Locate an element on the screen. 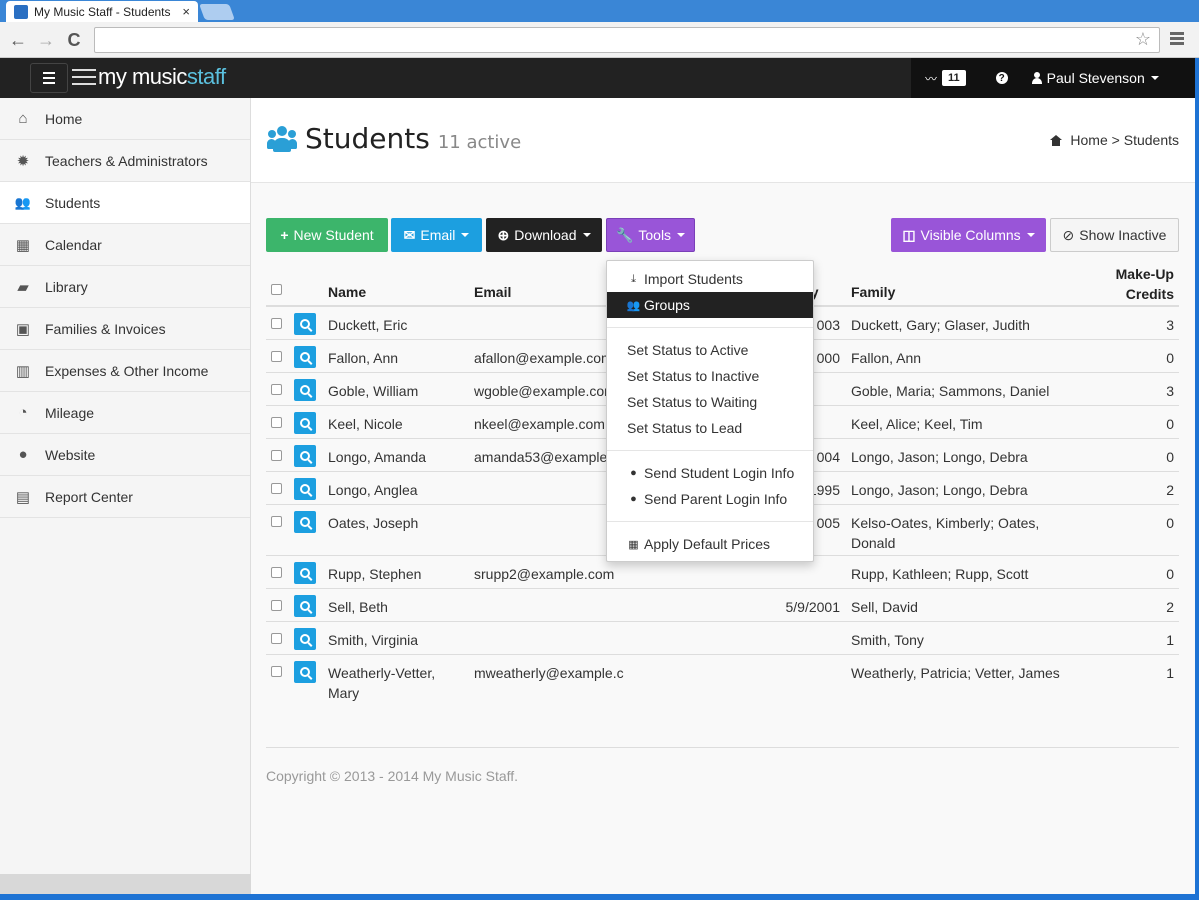 The width and height of the screenshot is (1199, 900). student-name: Sell, Beth is located at coordinates (398, 607).